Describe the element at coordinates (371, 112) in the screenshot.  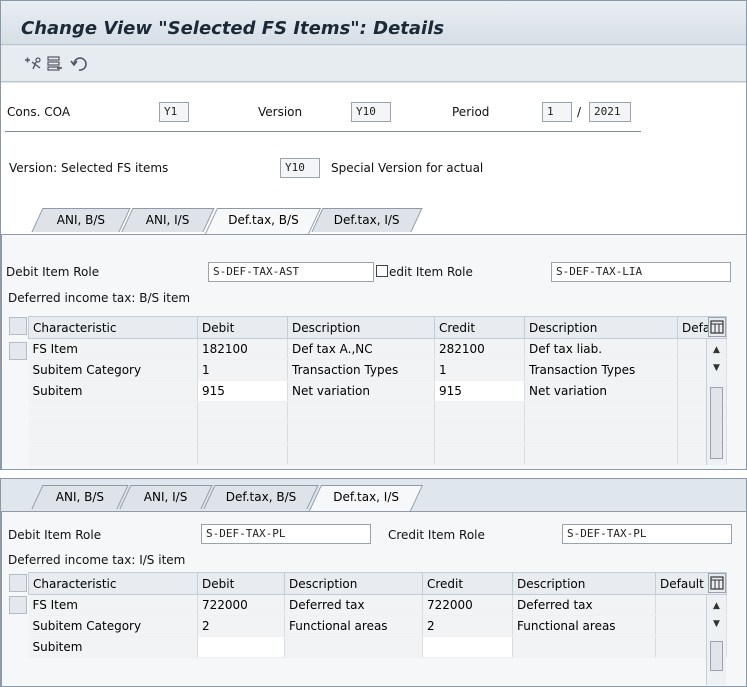
I see `version-field: Y10` at that location.